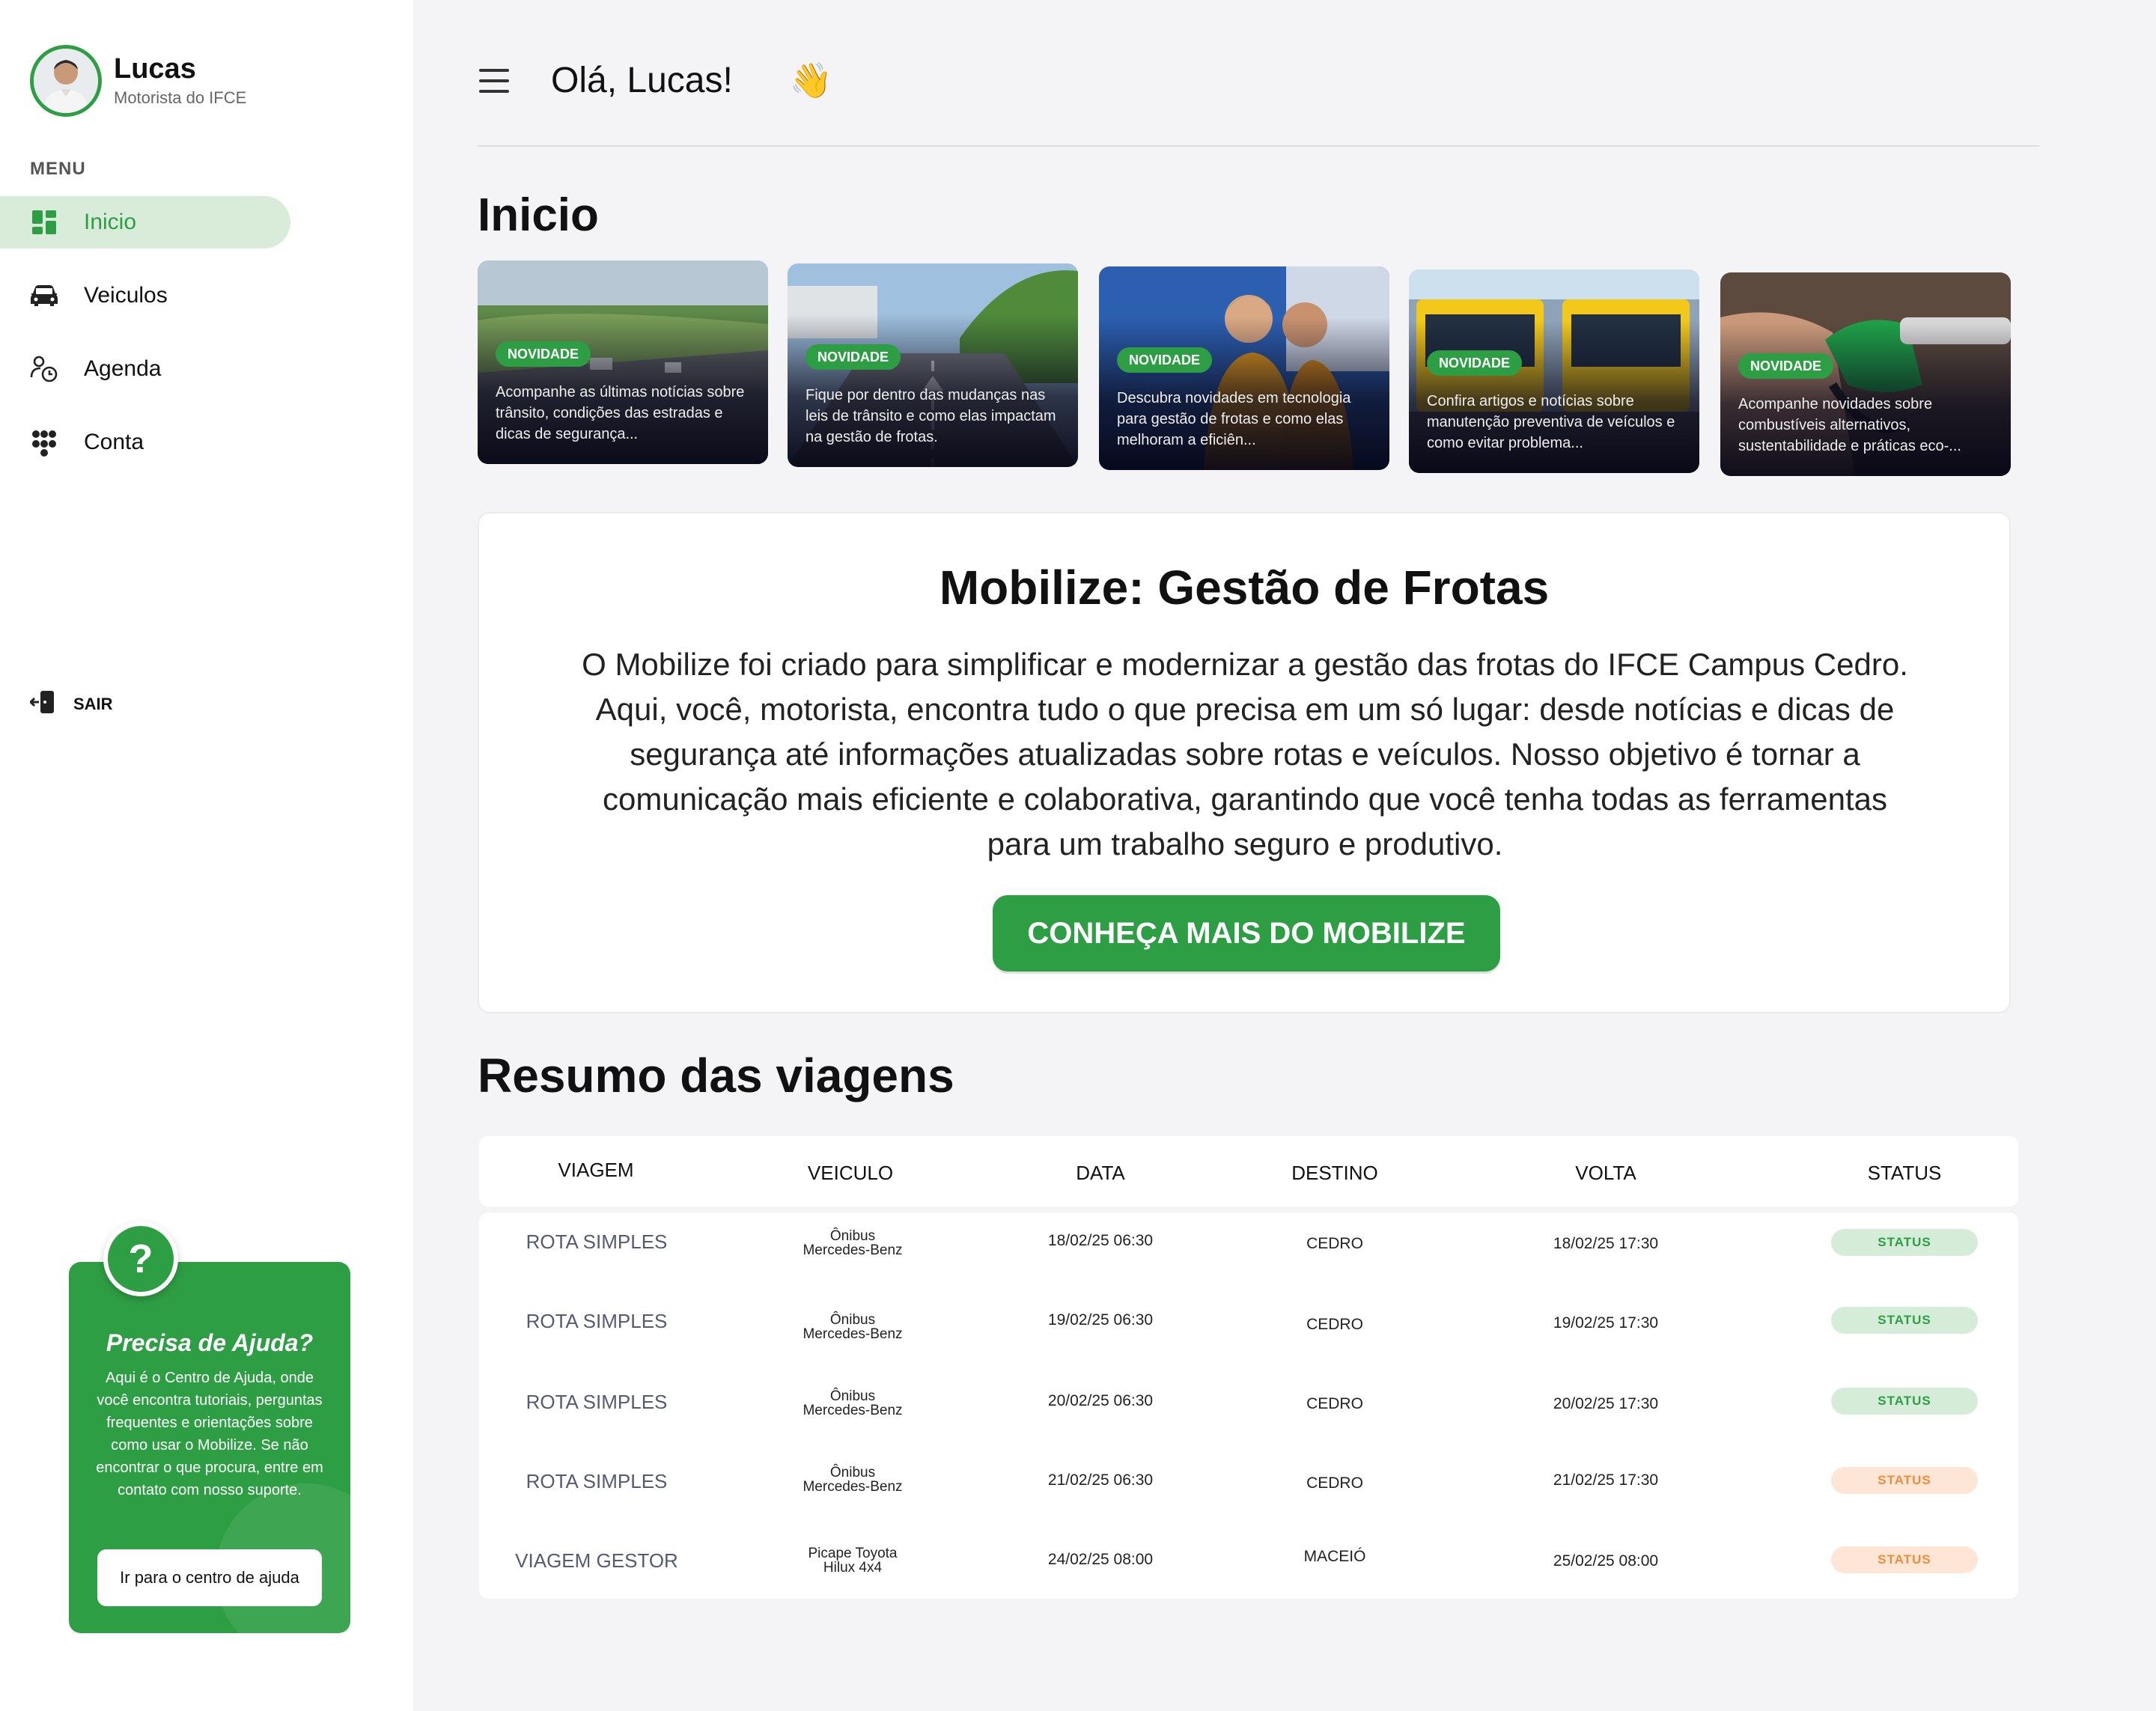 Image resolution: width=2156 pixels, height=1711 pixels. Describe the element at coordinates (1100, 1560) in the screenshot. I see `date-cell: 24/02/25 08:00` at that location.